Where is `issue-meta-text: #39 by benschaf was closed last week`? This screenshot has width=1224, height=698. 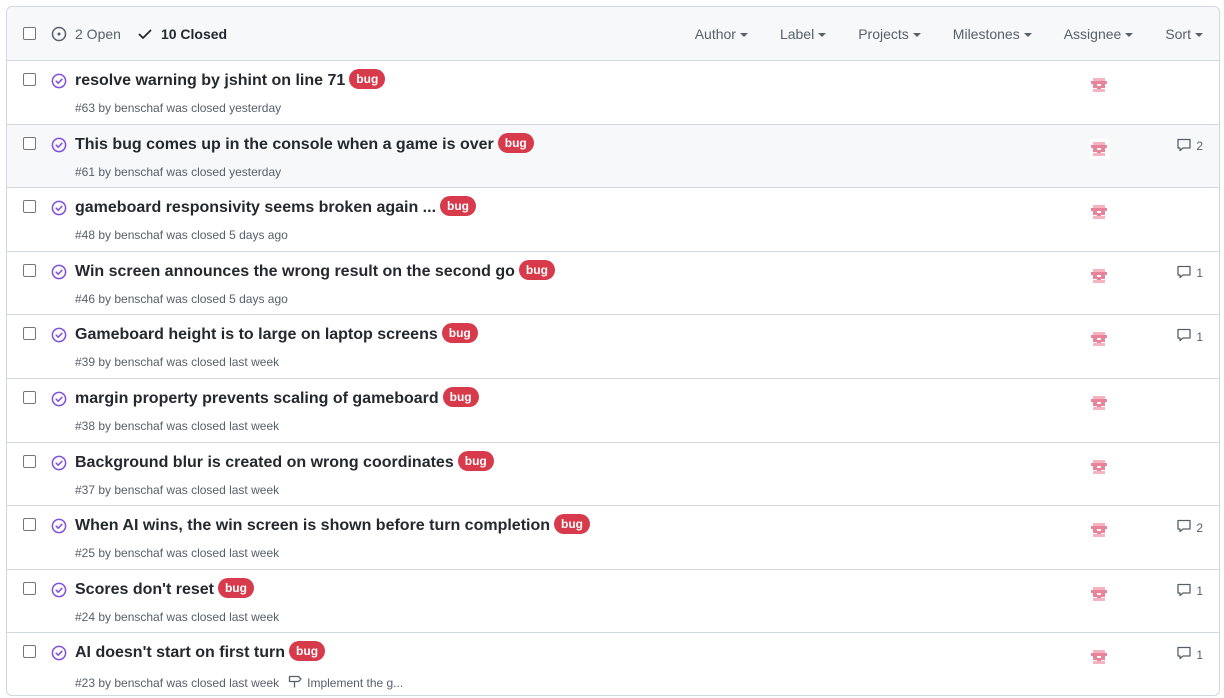 issue-meta-text: #39 by benschaf was closed last week is located at coordinates (177, 362).